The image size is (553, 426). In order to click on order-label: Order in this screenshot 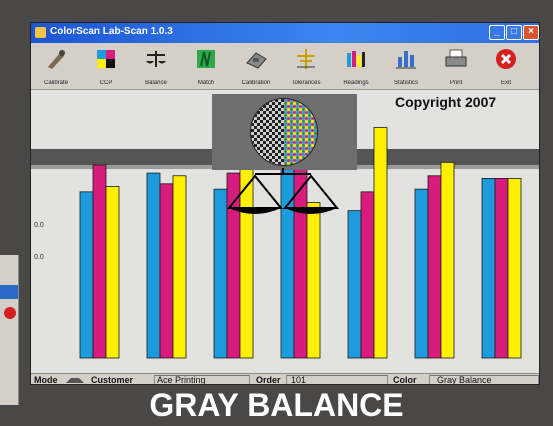, I will do `click(268, 380)`.